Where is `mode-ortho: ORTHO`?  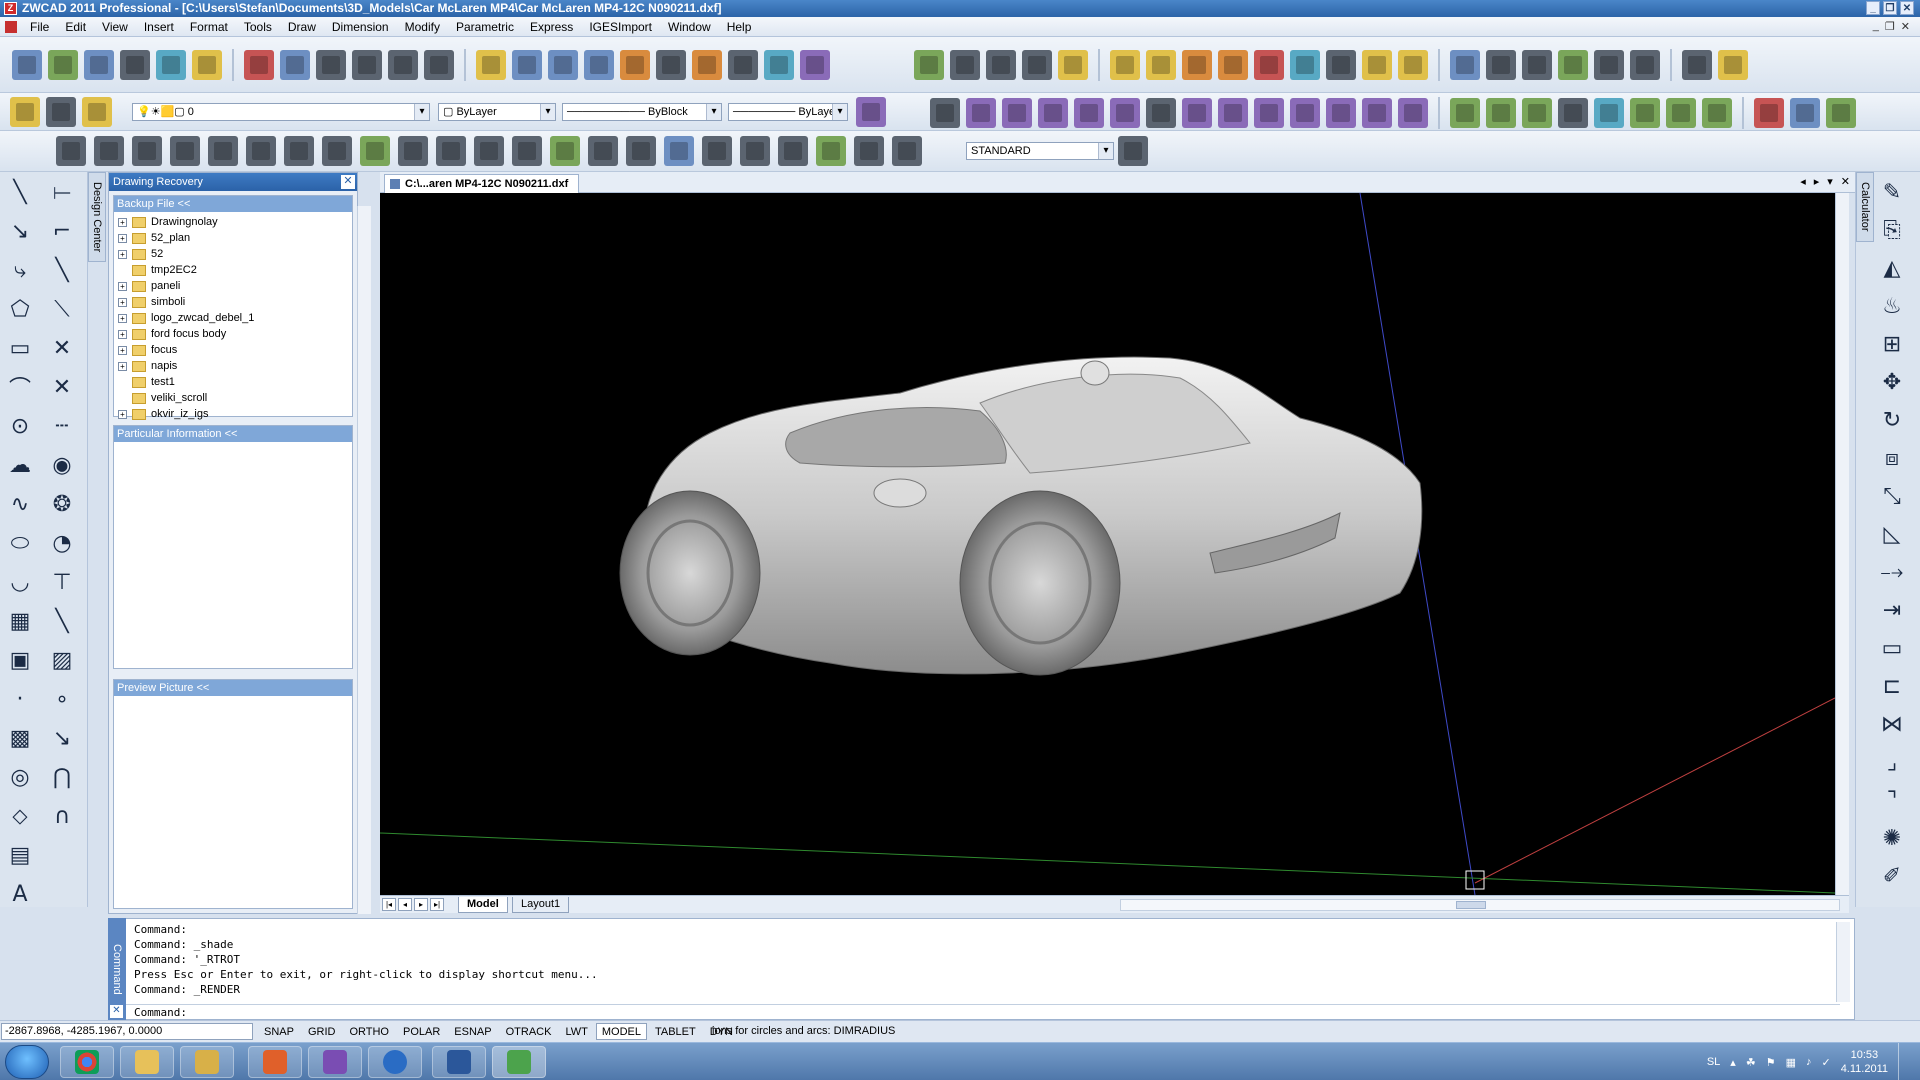
mode-ortho: ORTHO is located at coordinates (369, 1031).